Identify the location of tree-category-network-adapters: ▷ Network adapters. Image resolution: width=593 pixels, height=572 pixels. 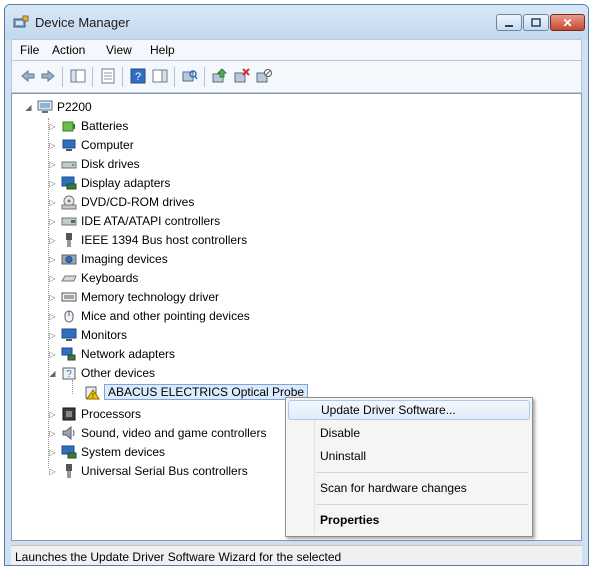
(111, 354).